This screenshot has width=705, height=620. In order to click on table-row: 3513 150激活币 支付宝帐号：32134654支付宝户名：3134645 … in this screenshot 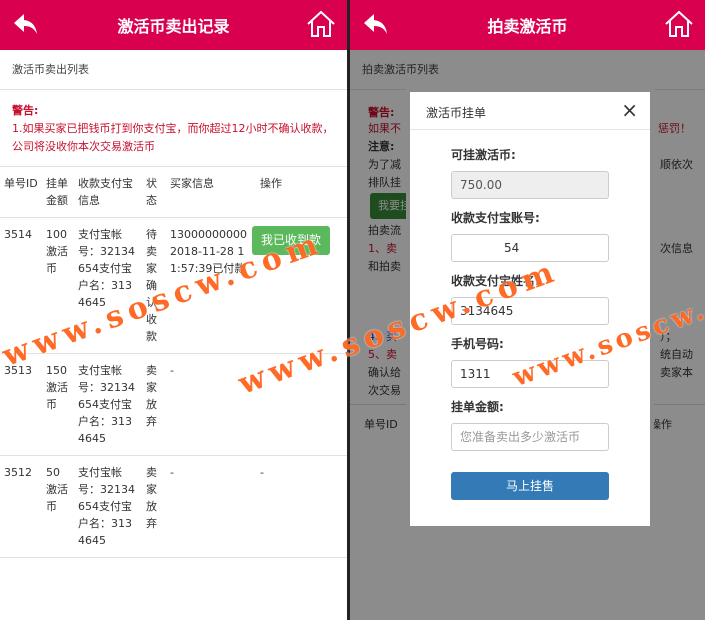, I will do `click(173, 404)`.